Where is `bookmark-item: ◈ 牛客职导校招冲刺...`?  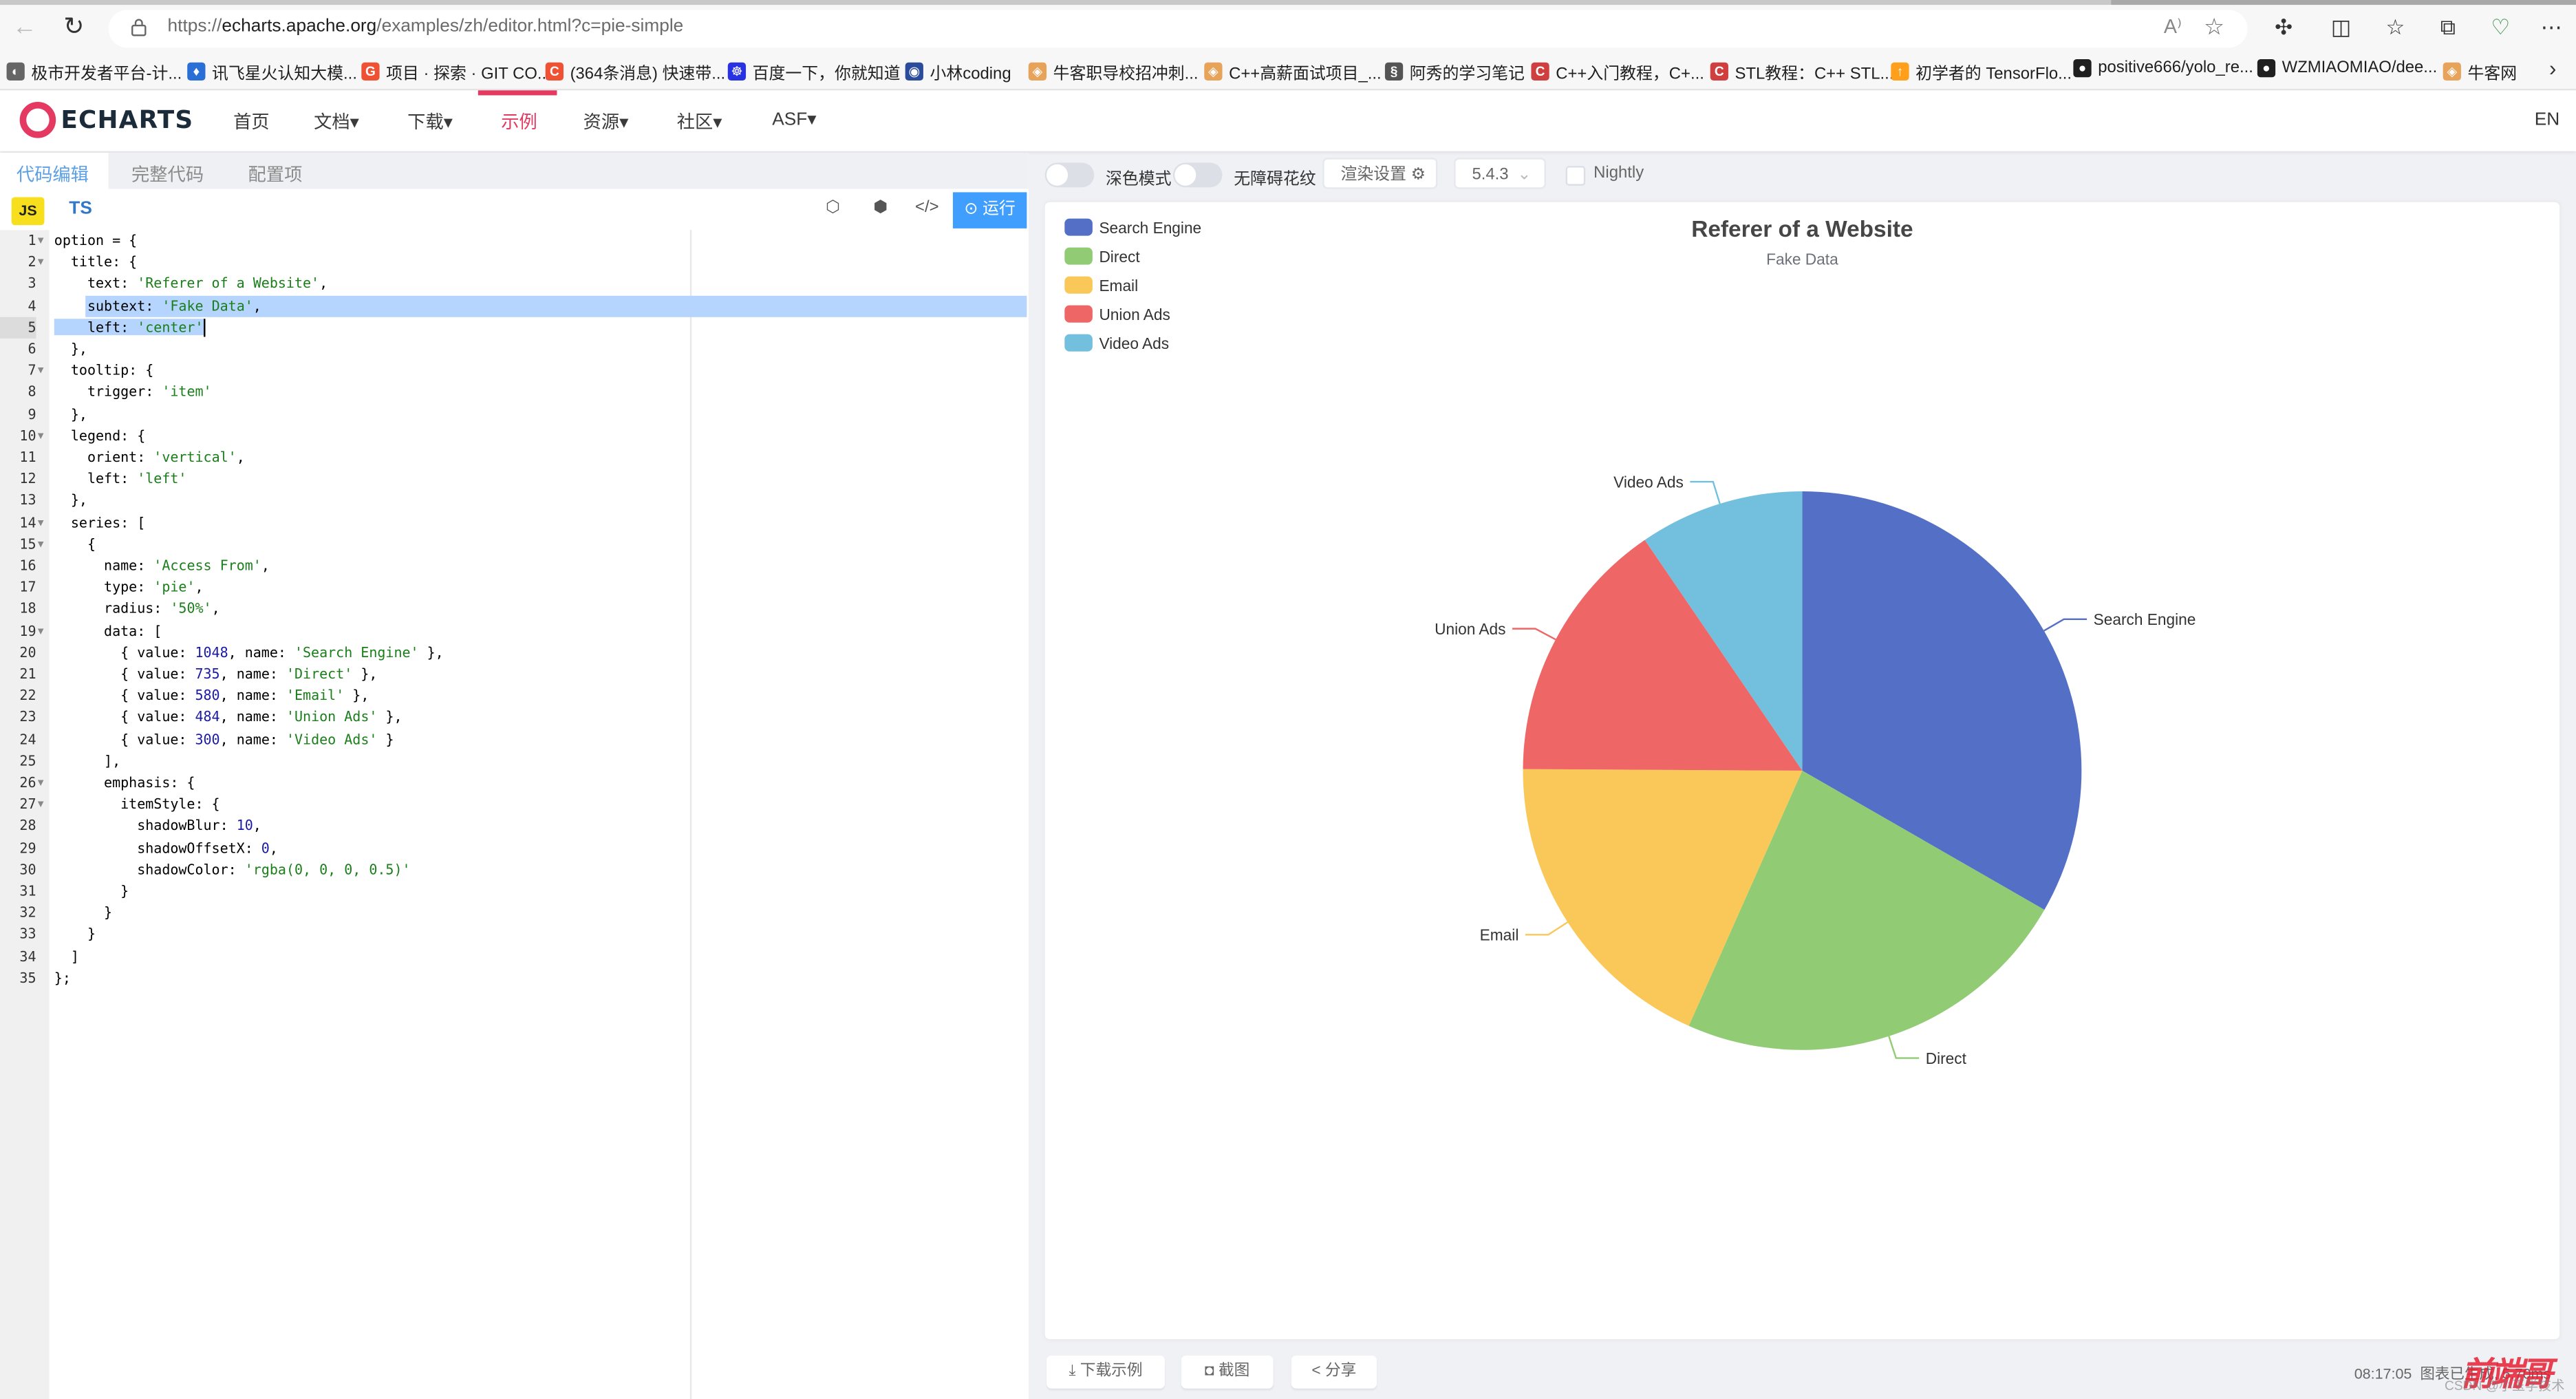
bookmark-item: ◈ 牛客职导校招冲刺... is located at coordinates (1113, 71).